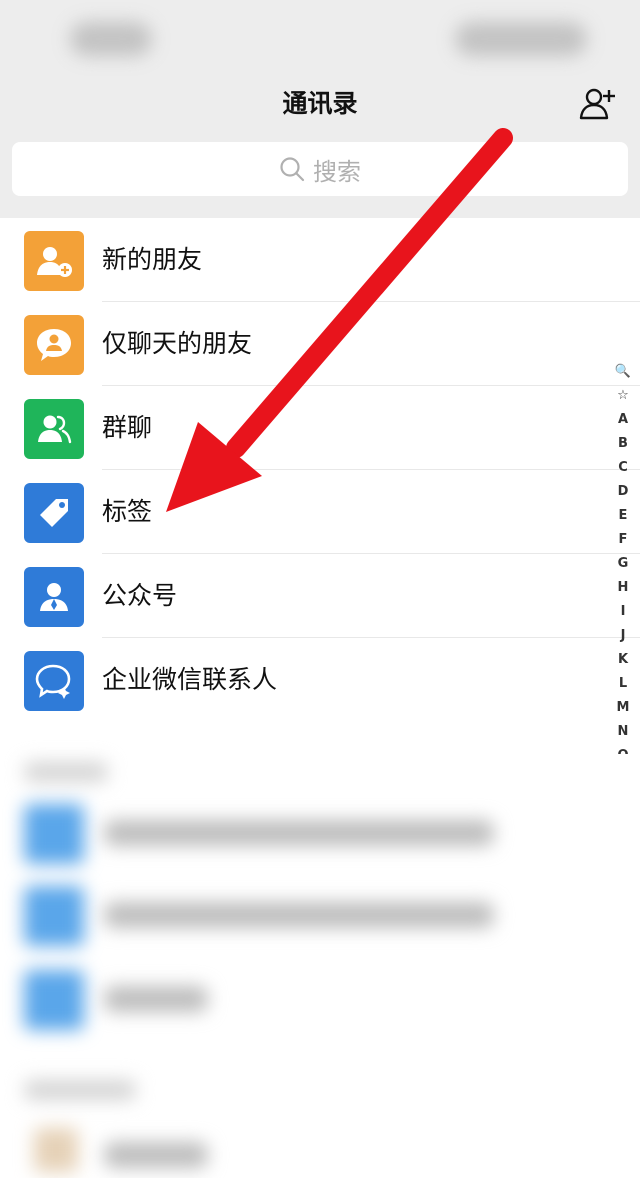 The width and height of the screenshot is (640, 1178). What do you see at coordinates (177, 343) in the screenshot?
I see `menu-item-label: 仅聊天的朋友` at bounding box center [177, 343].